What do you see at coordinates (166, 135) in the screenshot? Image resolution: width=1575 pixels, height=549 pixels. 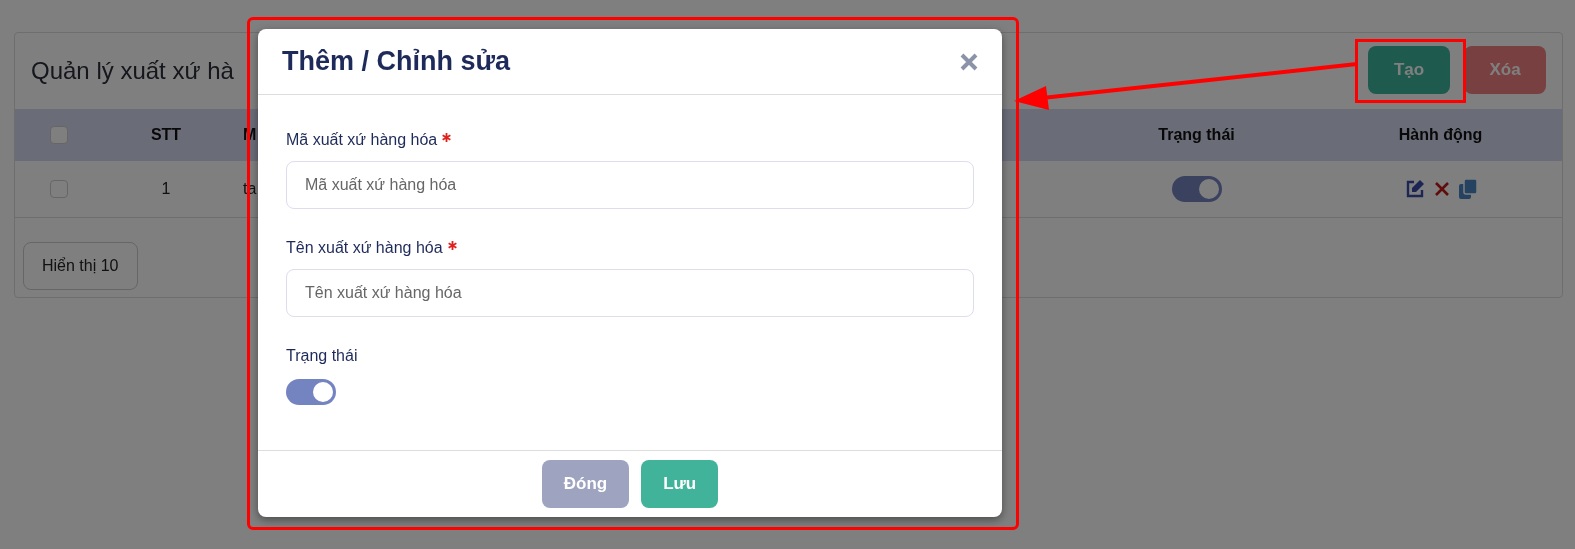 I see `column-header: STT` at bounding box center [166, 135].